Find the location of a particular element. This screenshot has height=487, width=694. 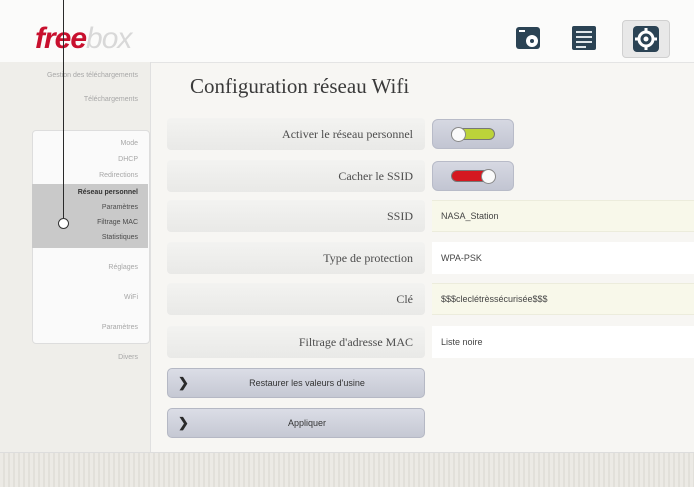

protection-type-label: Type de protection is located at coordinates (296, 258).